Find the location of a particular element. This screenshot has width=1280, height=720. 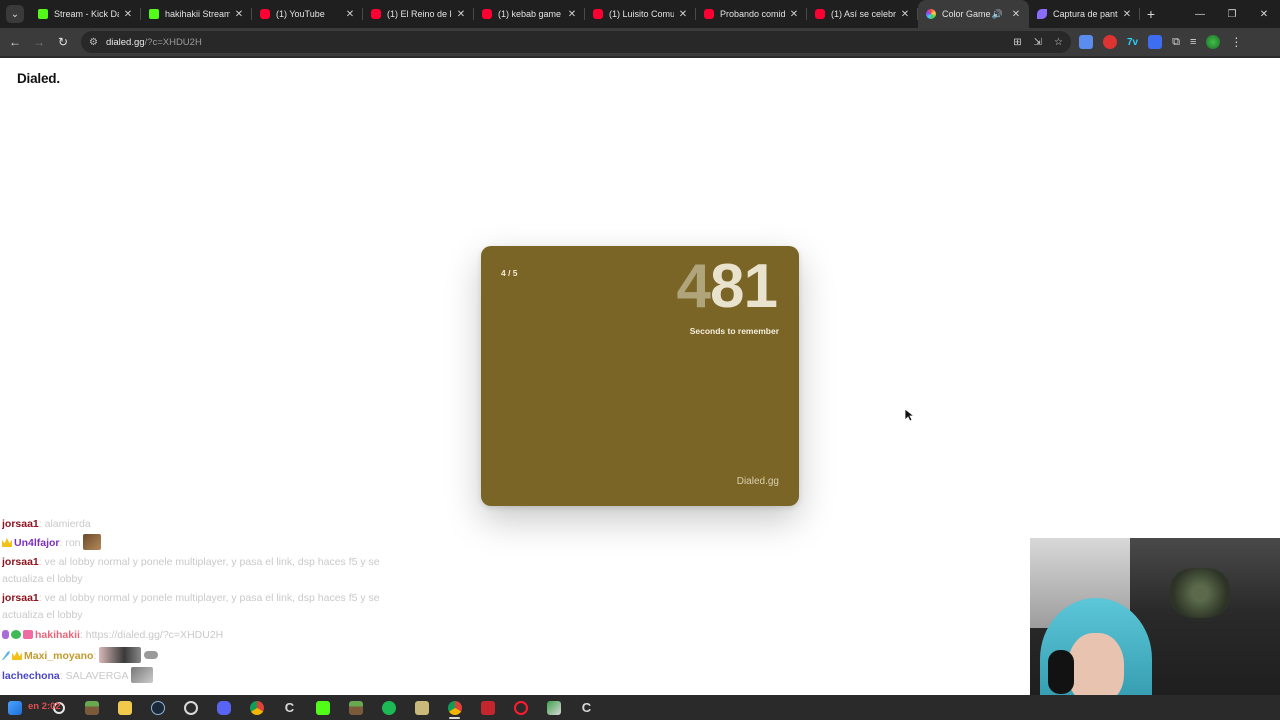

new-tab-plus-icon: + is located at coordinates (1151, 14).